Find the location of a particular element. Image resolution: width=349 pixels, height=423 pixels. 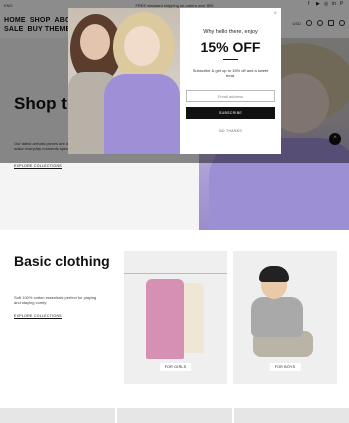

next-section-preview is located at coordinates (174, 415).